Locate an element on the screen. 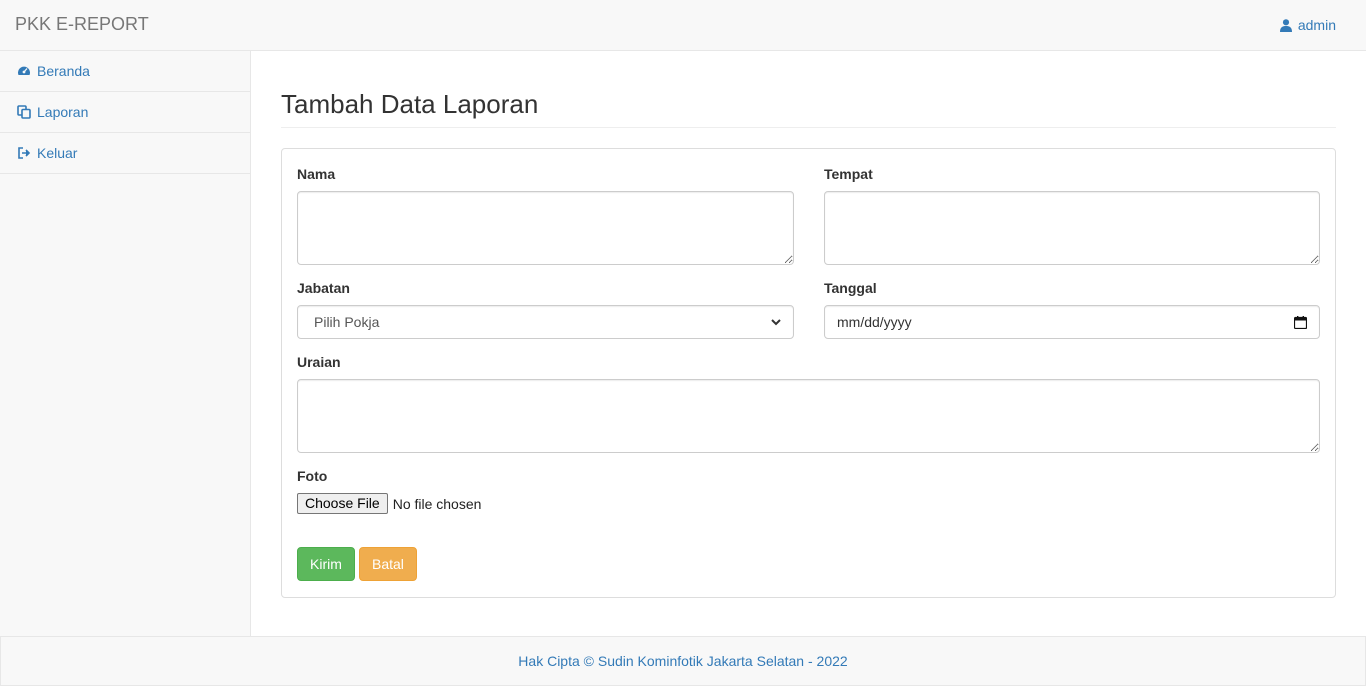  sidebar-item-label: Laporan is located at coordinates (63, 112).